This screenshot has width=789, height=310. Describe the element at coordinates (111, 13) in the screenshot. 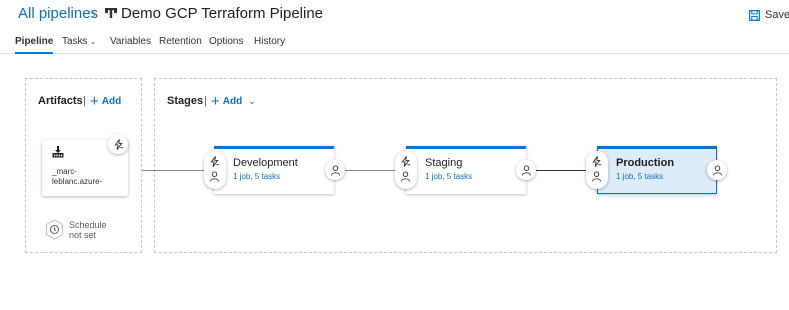

I see `pipeline-icon` at that location.